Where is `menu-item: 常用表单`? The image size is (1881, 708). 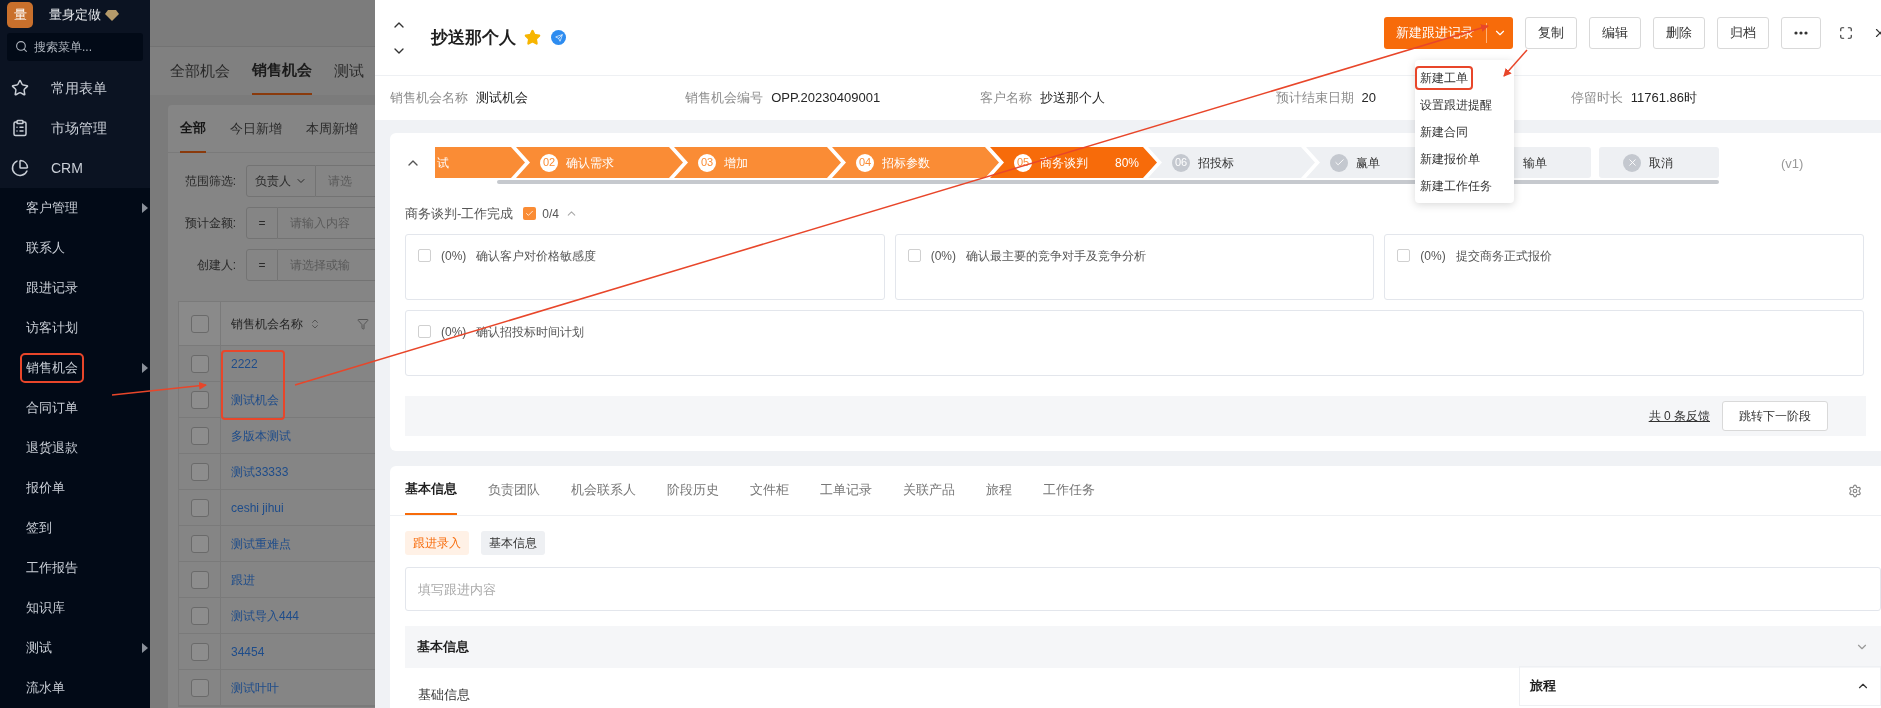 menu-item: 常用表单 is located at coordinates (75, 88).